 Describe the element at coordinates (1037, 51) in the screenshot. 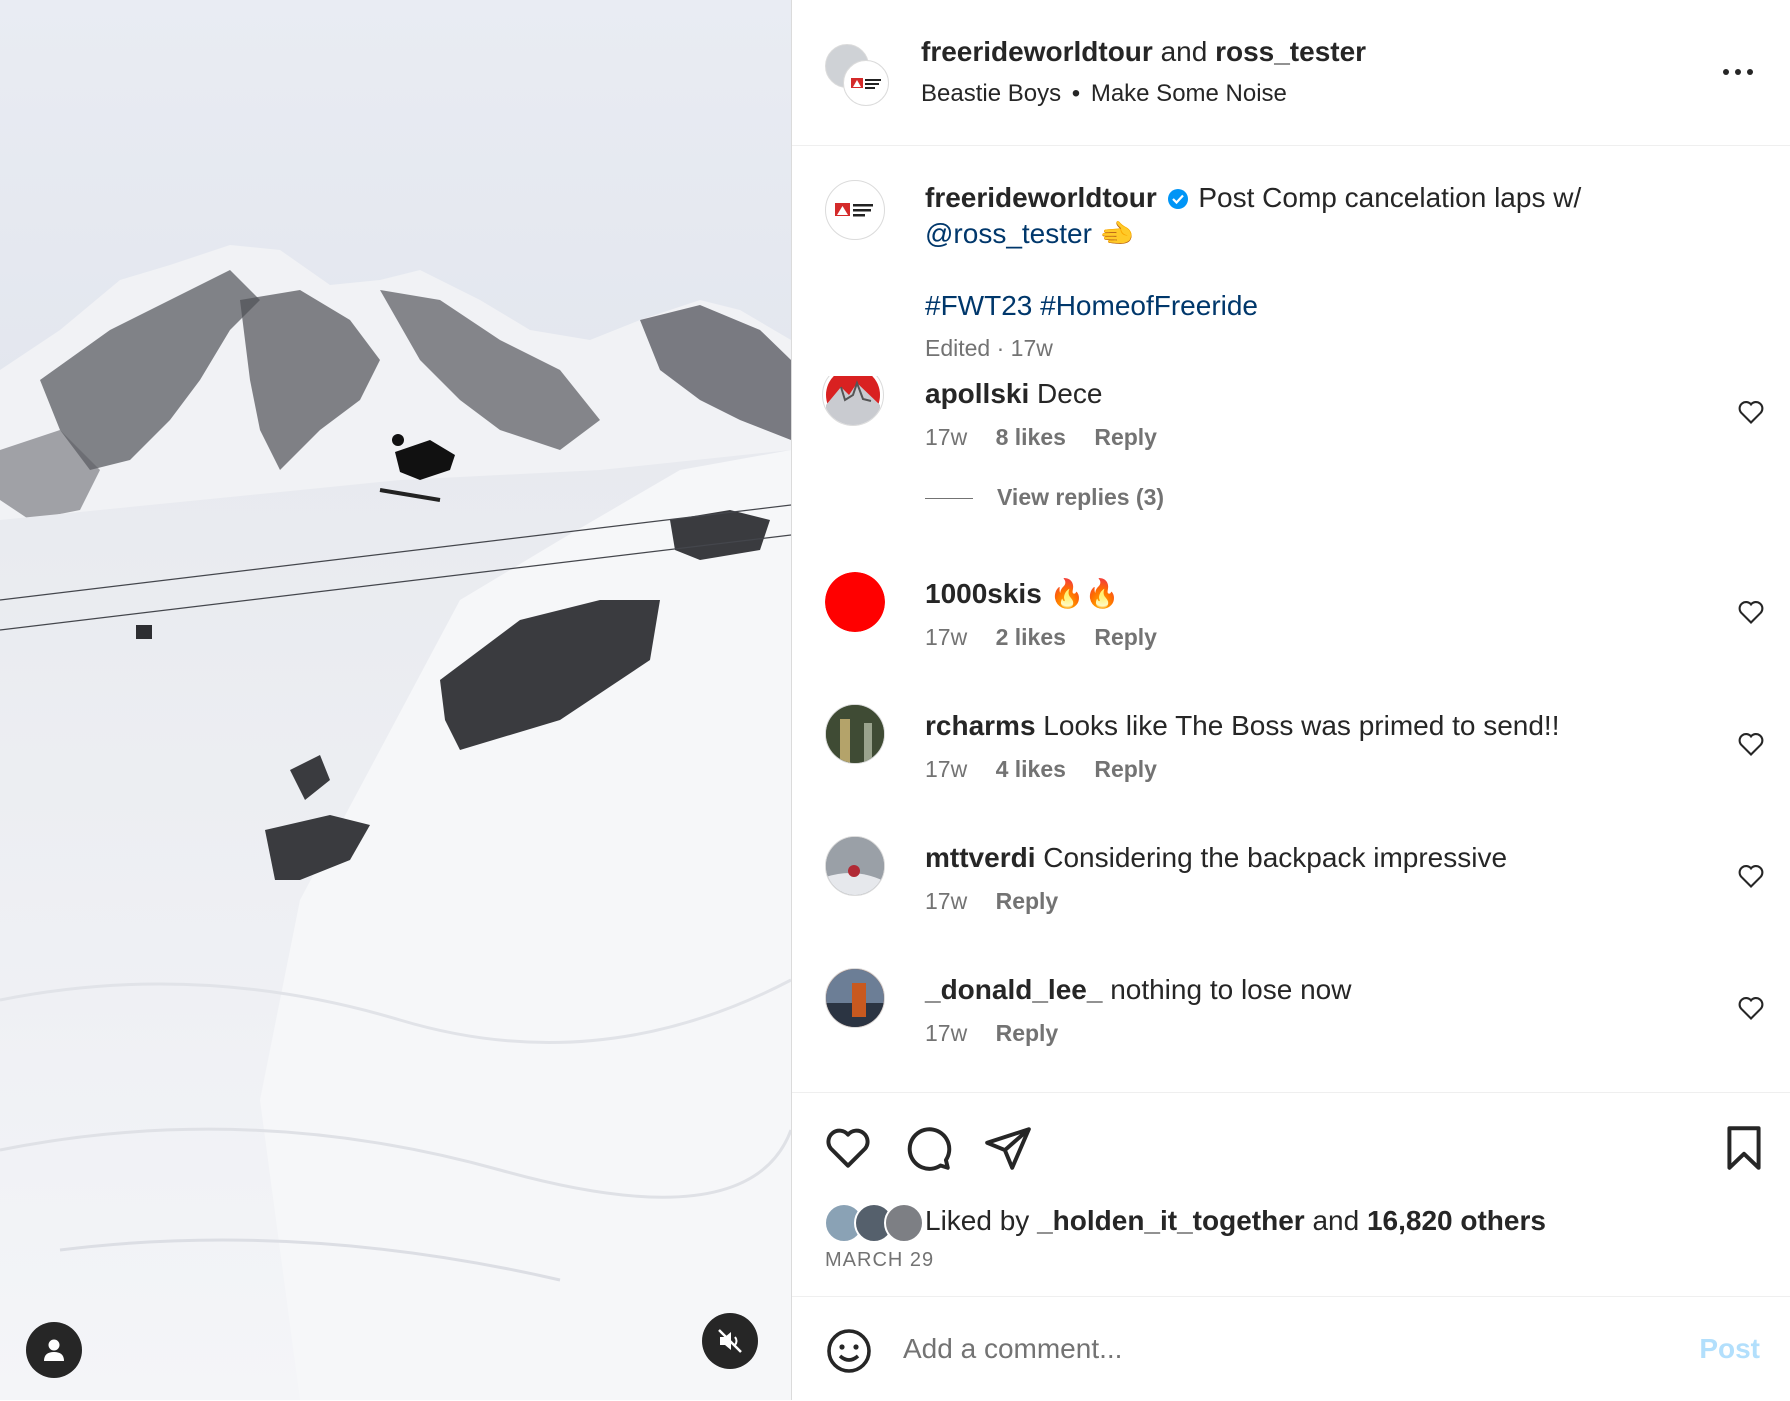

I see `author-link: freerideworldtour` at that location.